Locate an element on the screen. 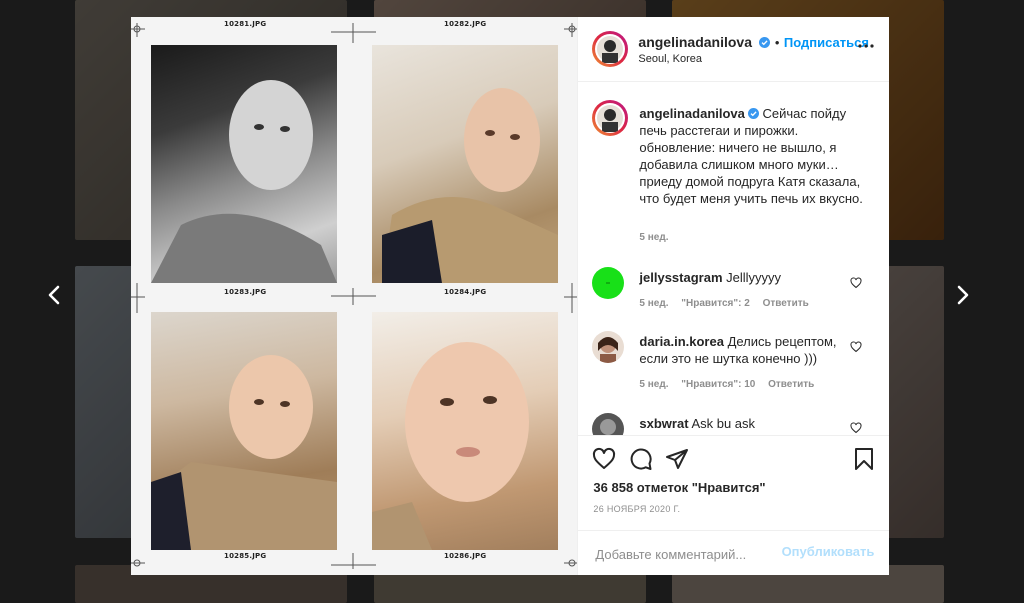  comment: sxbwrat Ask bu ask is located at coordinates (744, 423).